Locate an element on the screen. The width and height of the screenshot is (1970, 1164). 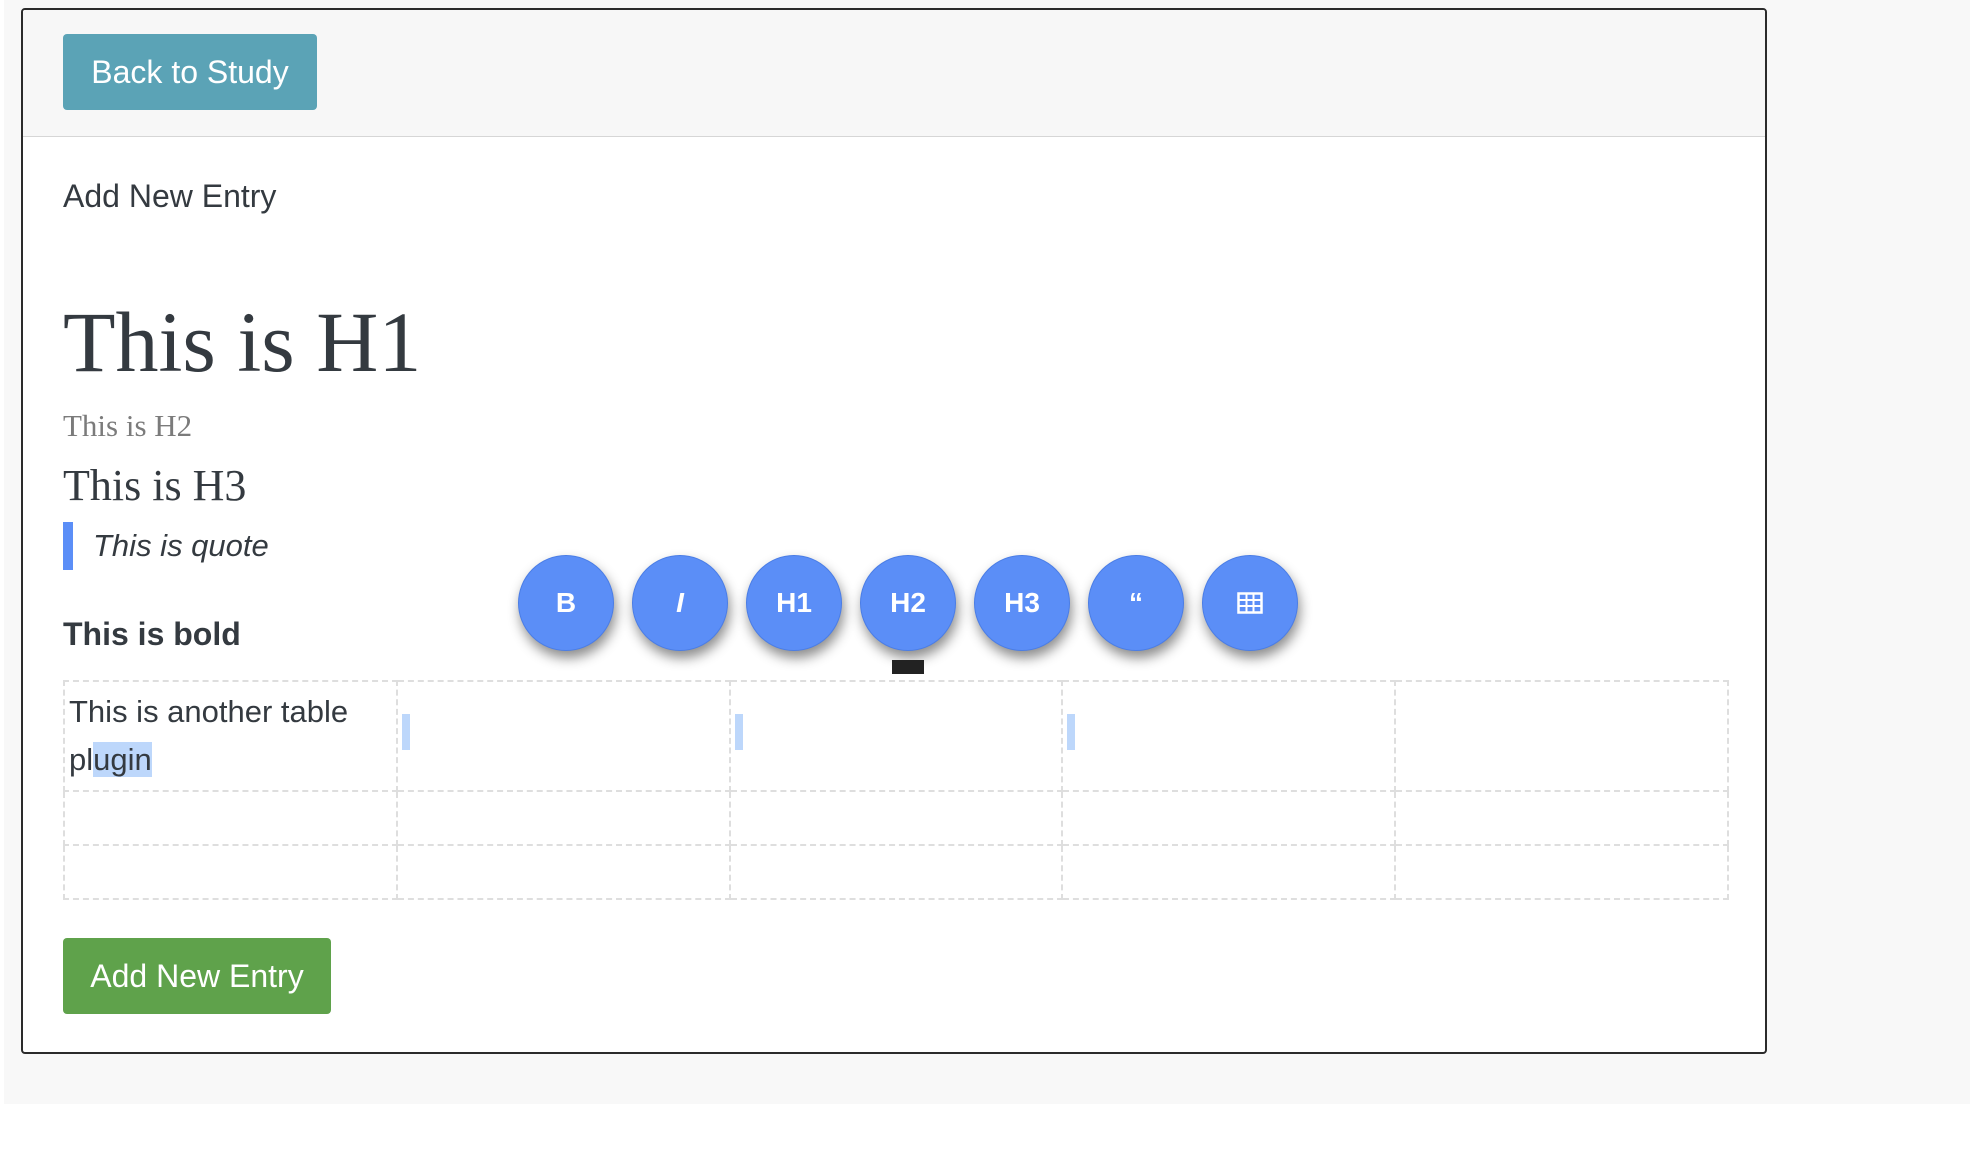
formatting-toolbar: B I H1 H2 H3 “ is located at coordinates (908, 603).